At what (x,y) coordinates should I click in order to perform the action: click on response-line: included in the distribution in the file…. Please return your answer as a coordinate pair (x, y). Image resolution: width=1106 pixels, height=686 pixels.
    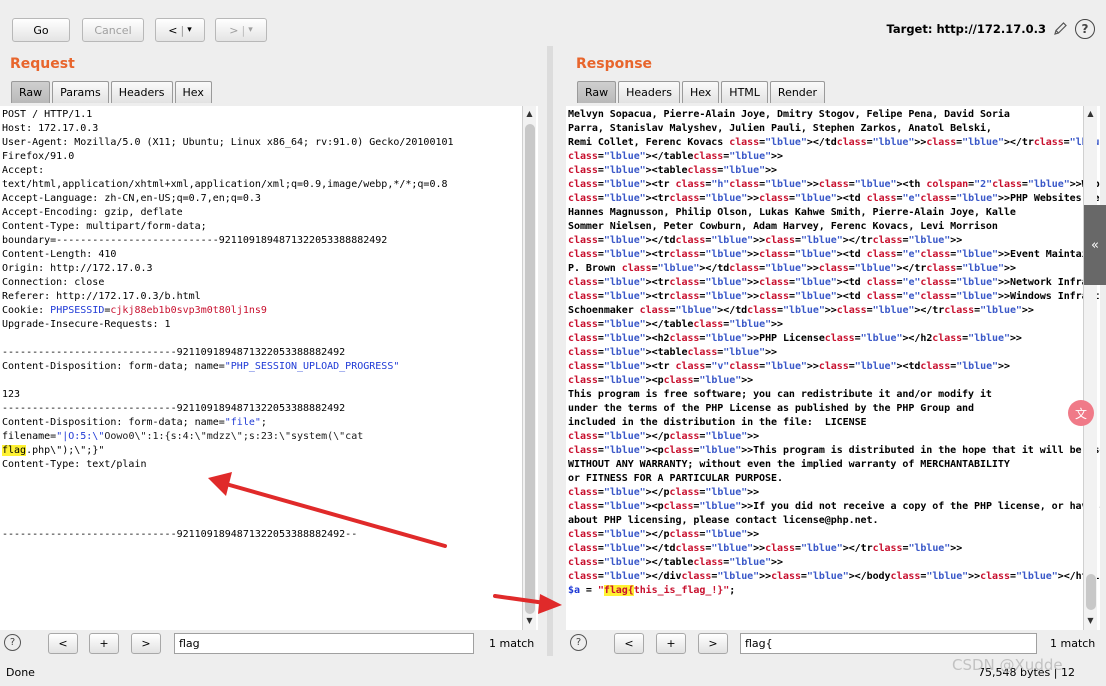
    Looking at the image, I should click on (717, 422).